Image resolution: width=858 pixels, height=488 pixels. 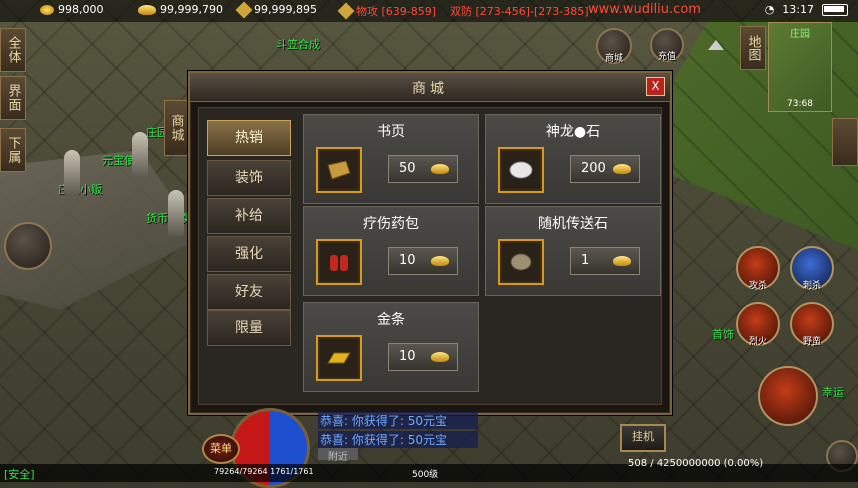 What do you see at coordinates (339, 262) in the screenshot?
I see `potion-pack-icon` at bounding box center [339, 262].